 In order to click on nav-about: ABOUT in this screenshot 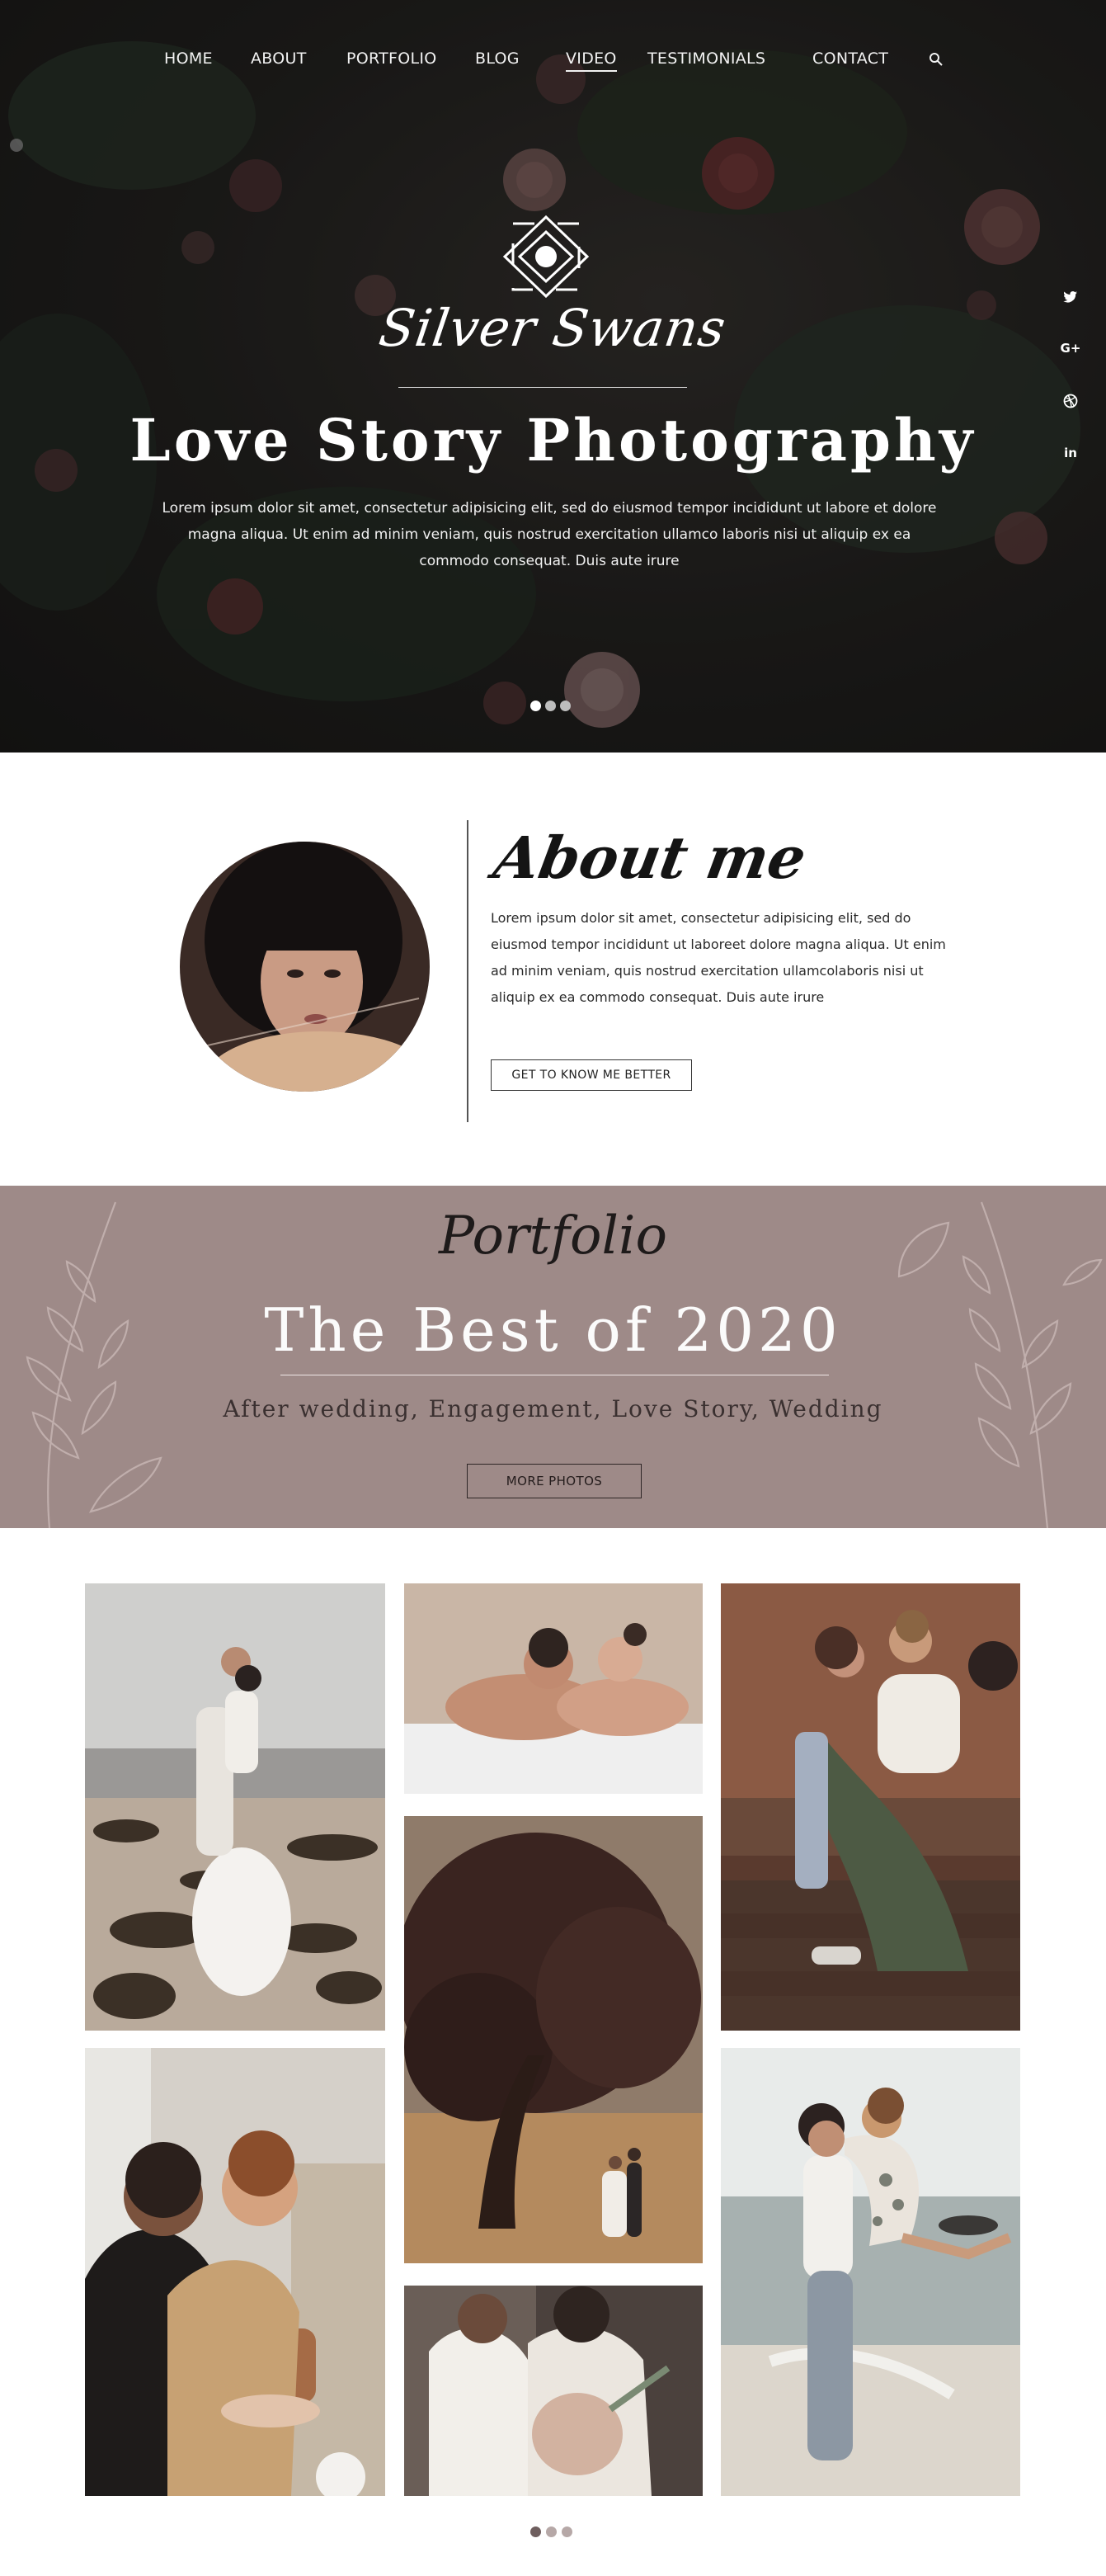, I will do `click(279, 58)`.